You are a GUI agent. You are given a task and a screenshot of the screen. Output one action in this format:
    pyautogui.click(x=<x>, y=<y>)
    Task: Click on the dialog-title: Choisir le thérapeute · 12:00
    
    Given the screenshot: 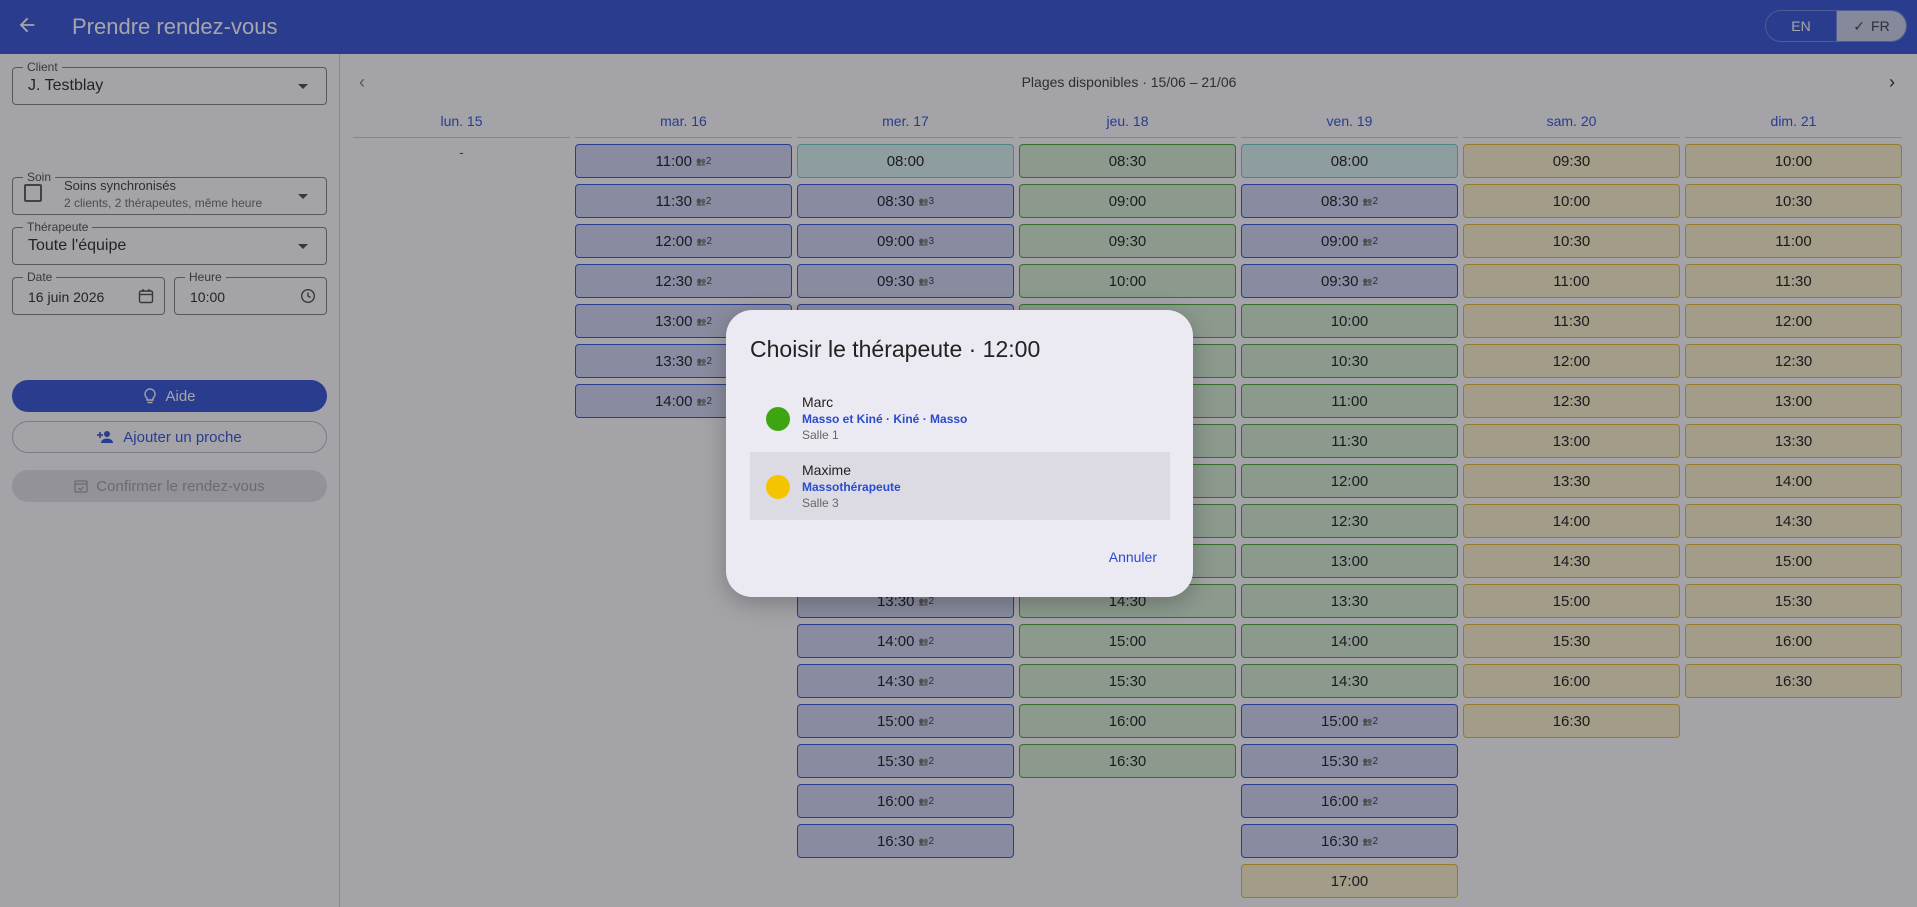 What is the action you would take?
    pyautogui.click(x=895, y=349)
    